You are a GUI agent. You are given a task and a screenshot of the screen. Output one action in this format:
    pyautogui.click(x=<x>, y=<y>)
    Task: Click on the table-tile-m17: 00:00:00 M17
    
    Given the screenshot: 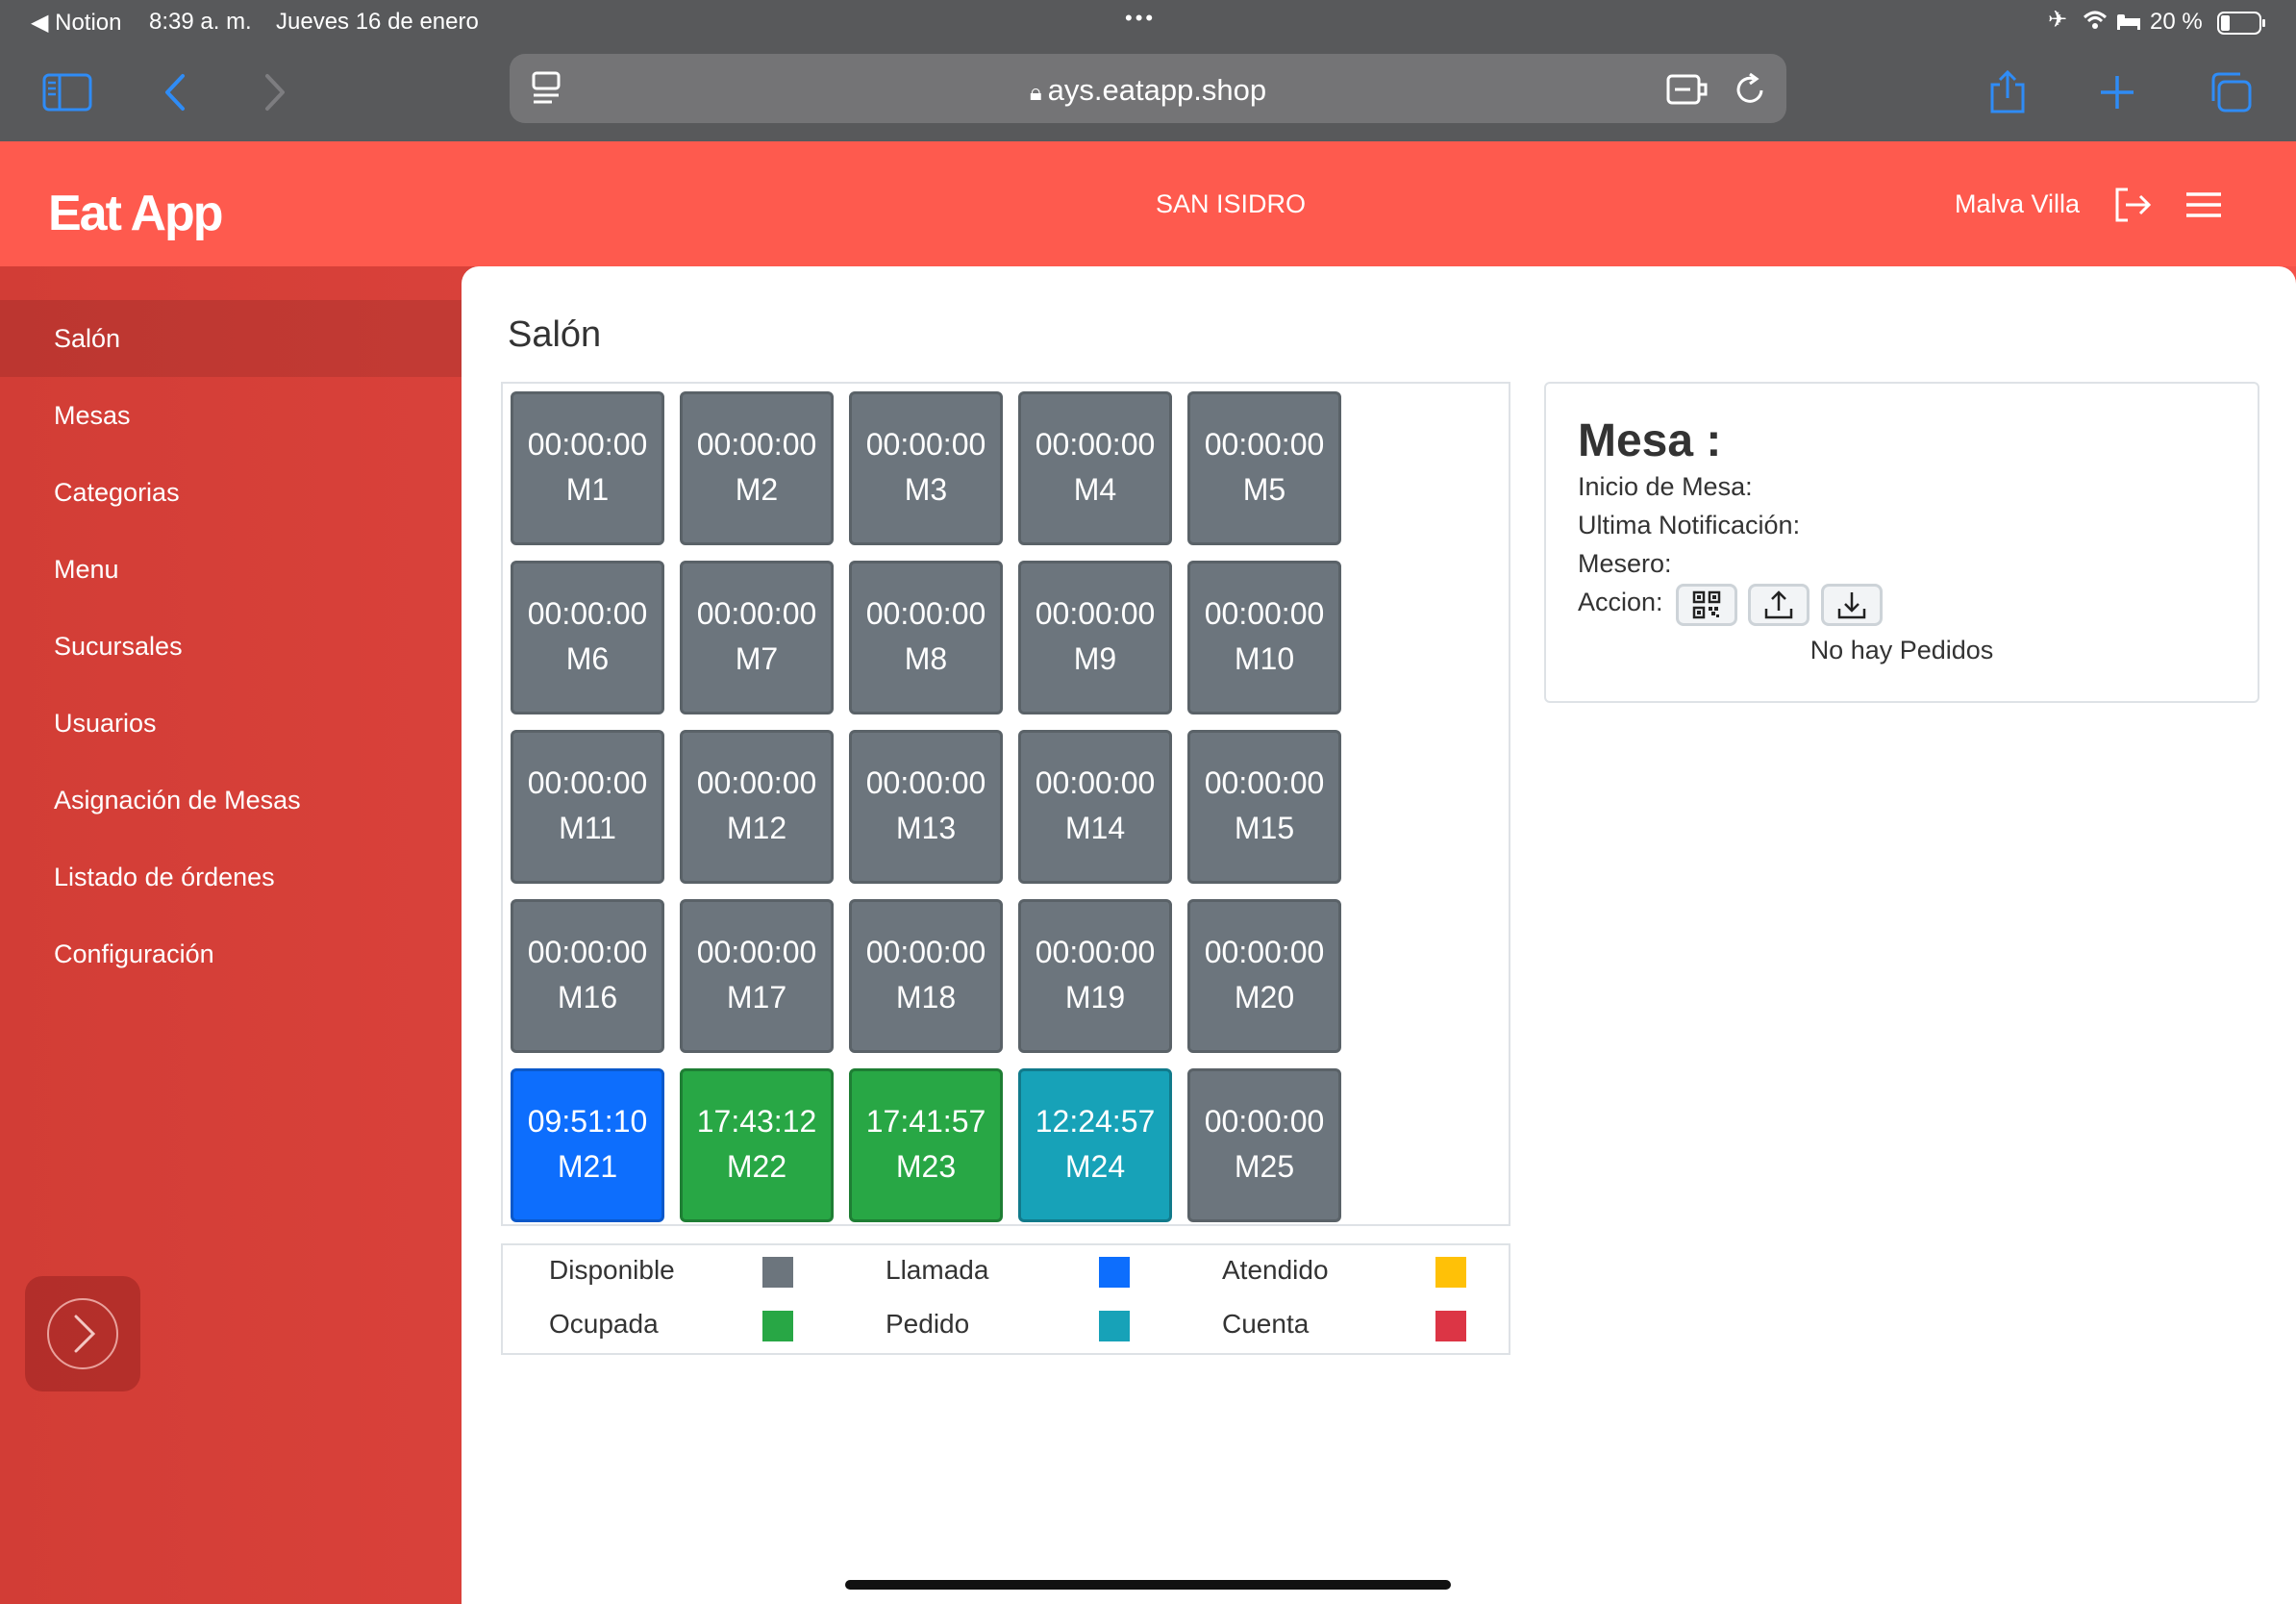 What is the action you would take?
    pyautogui.click(x=757, y=976)
    